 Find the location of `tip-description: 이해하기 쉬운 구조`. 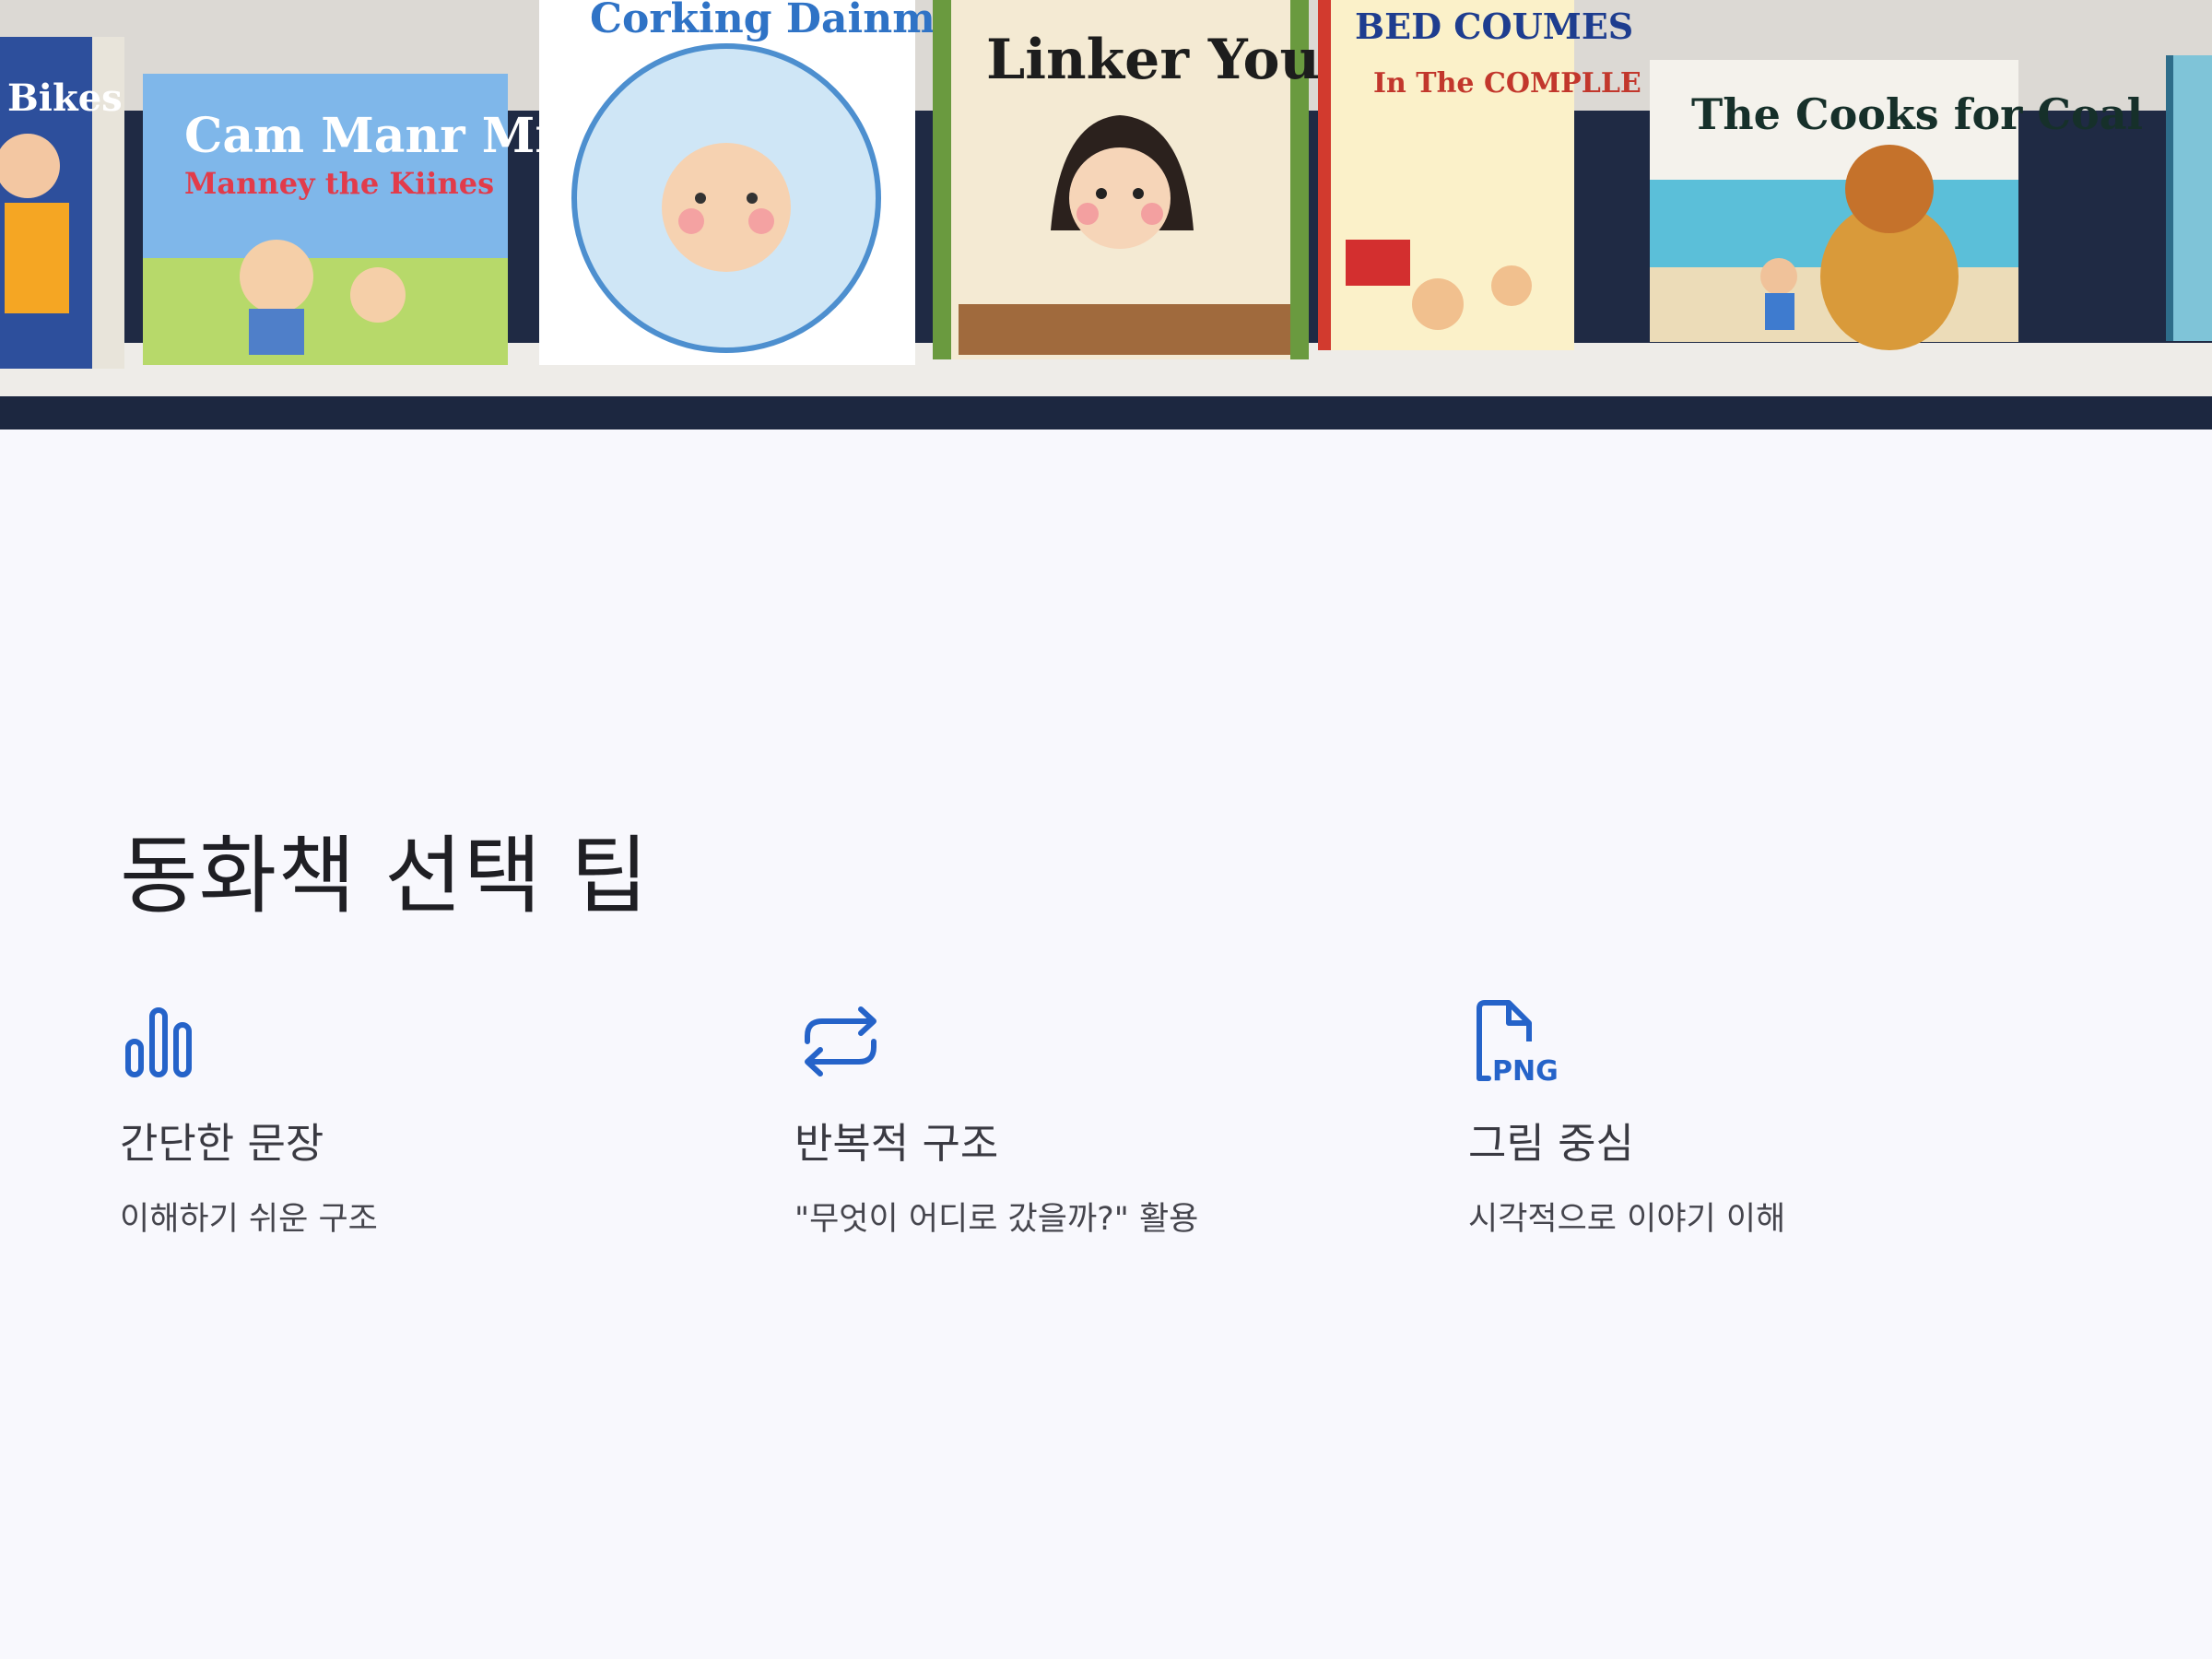

tip-description: 이해하기 쉬운 구조 is located at coordinates (249, 1219).